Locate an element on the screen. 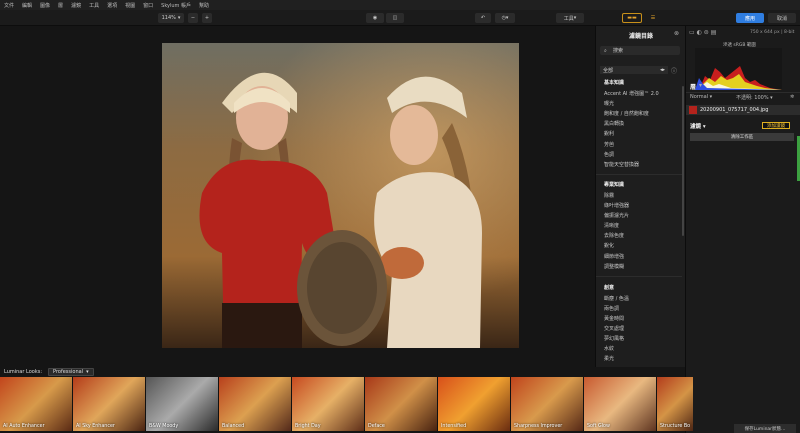  add-filter-label: 添加濾鏡 is located at coordinates (776, 126).